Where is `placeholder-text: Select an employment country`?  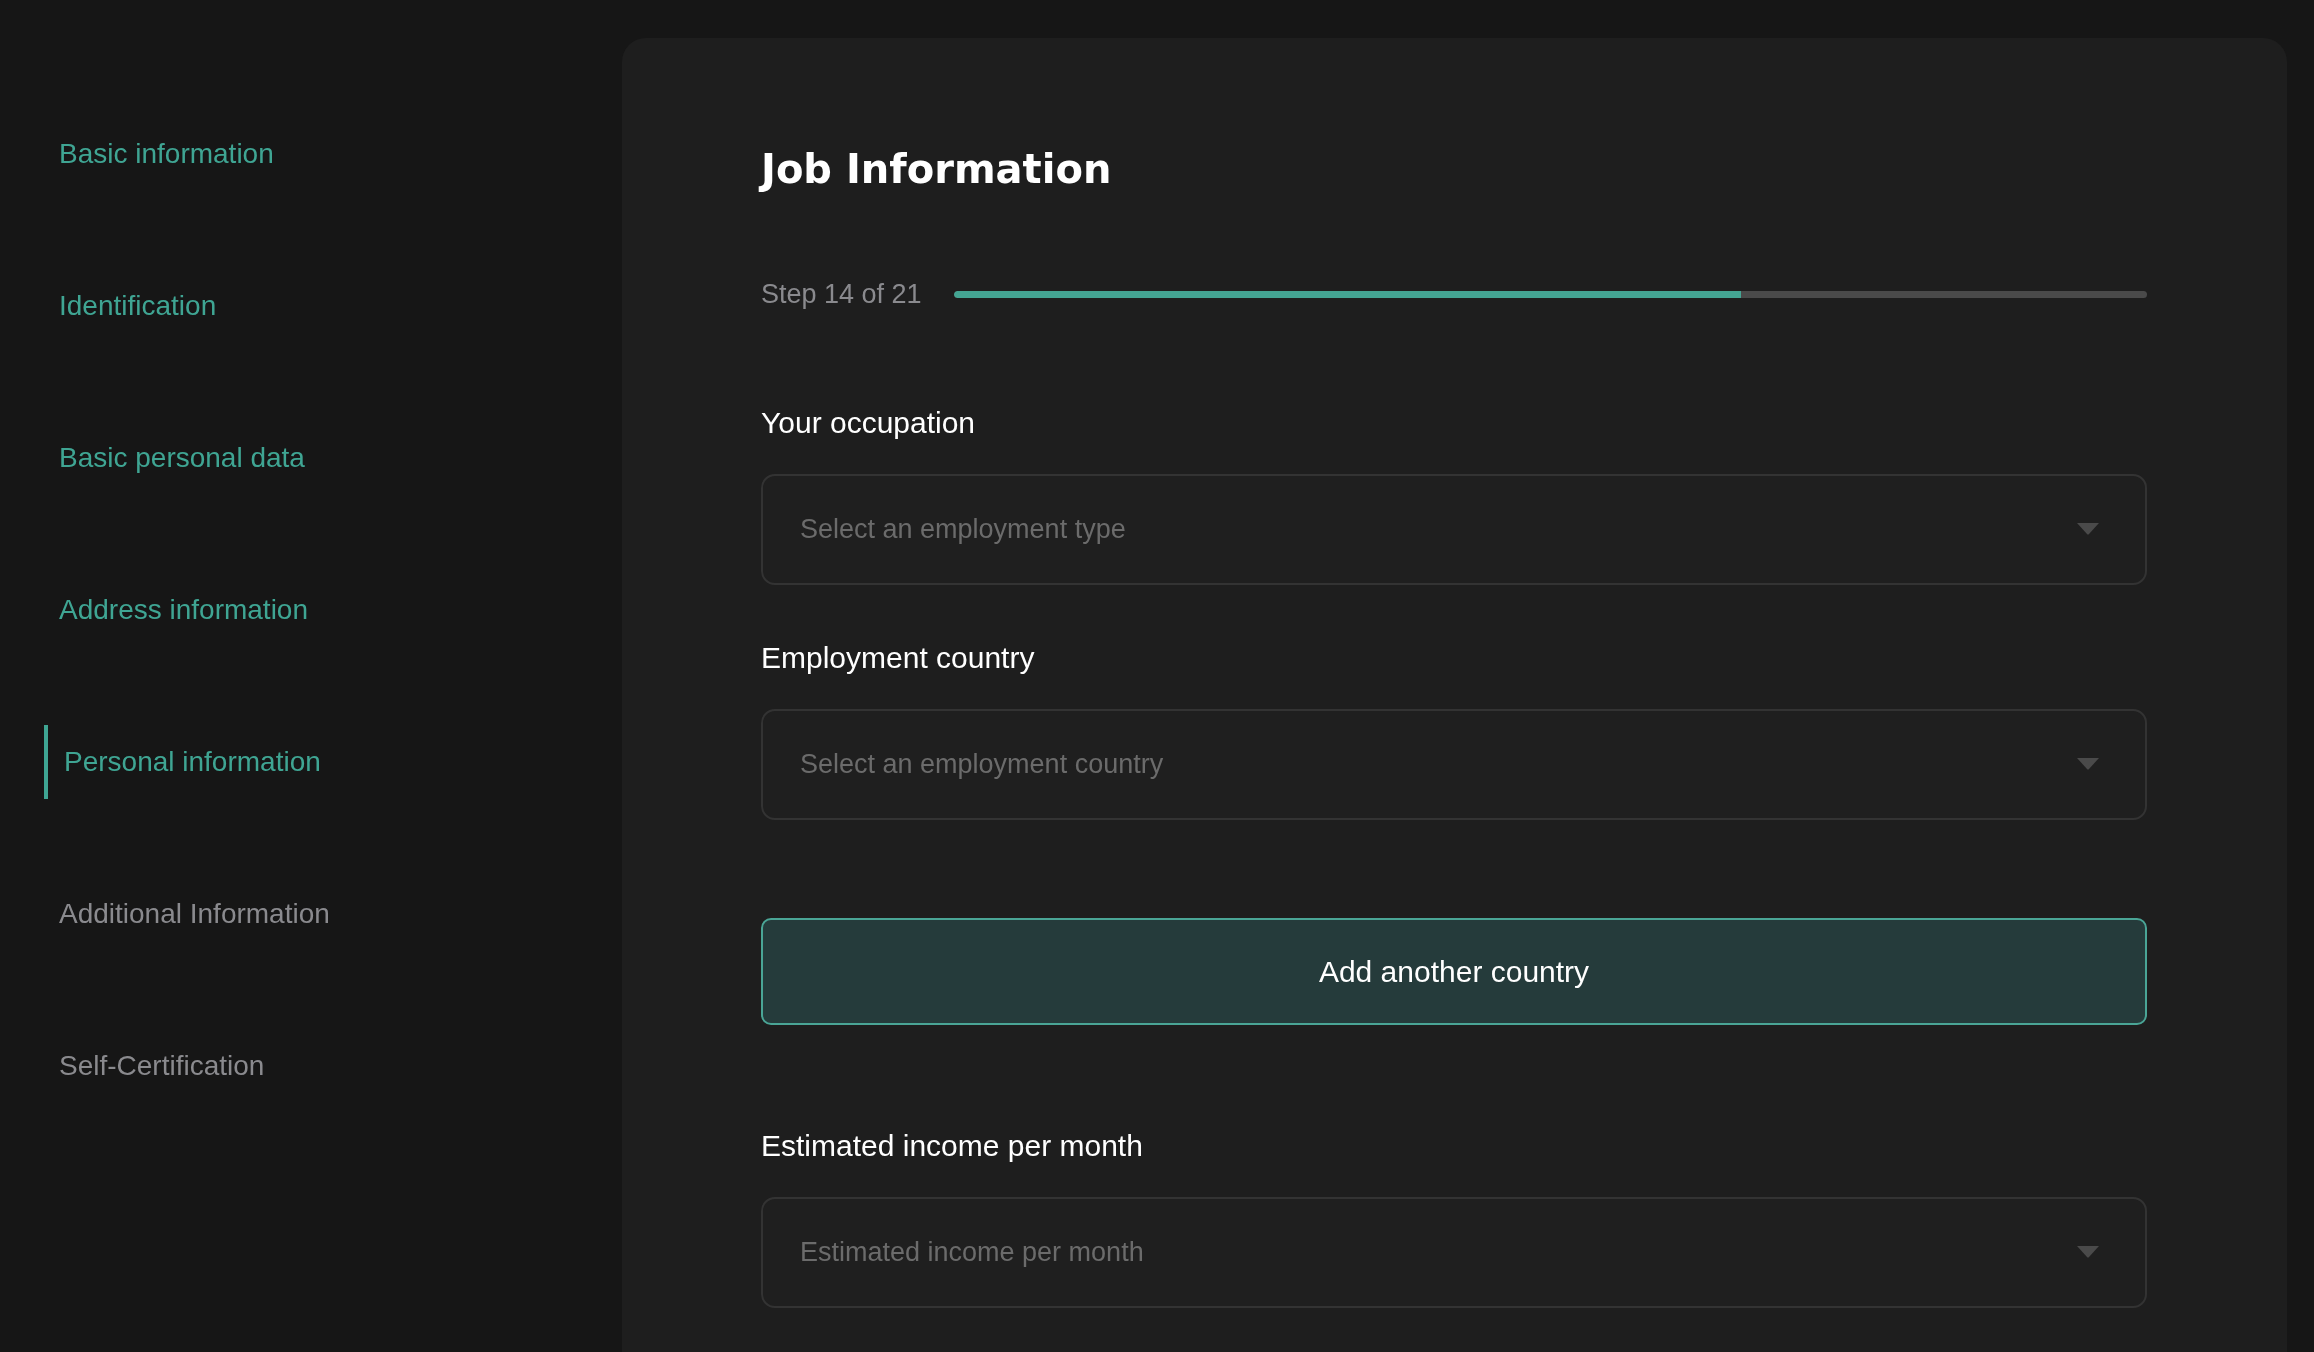
placeholder-text: Select an employment country is located at coordinates (982, 764).